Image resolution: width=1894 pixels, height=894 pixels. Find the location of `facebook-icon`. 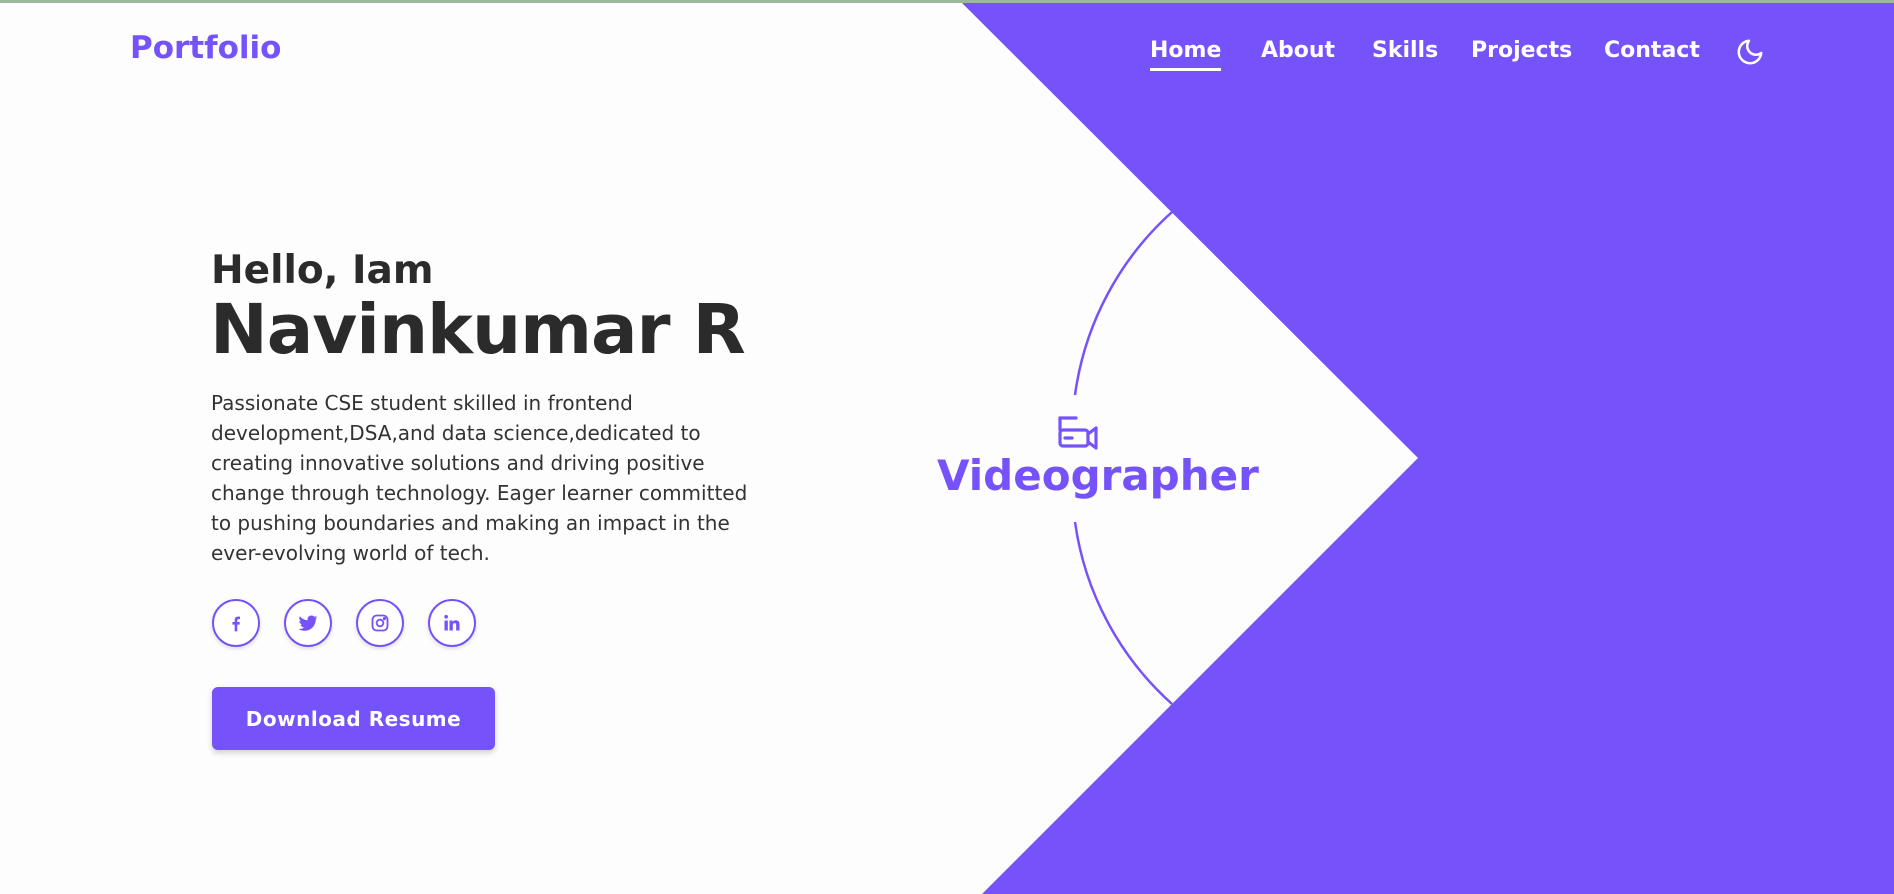

facebook-icon is located at coordinates (236, 623).